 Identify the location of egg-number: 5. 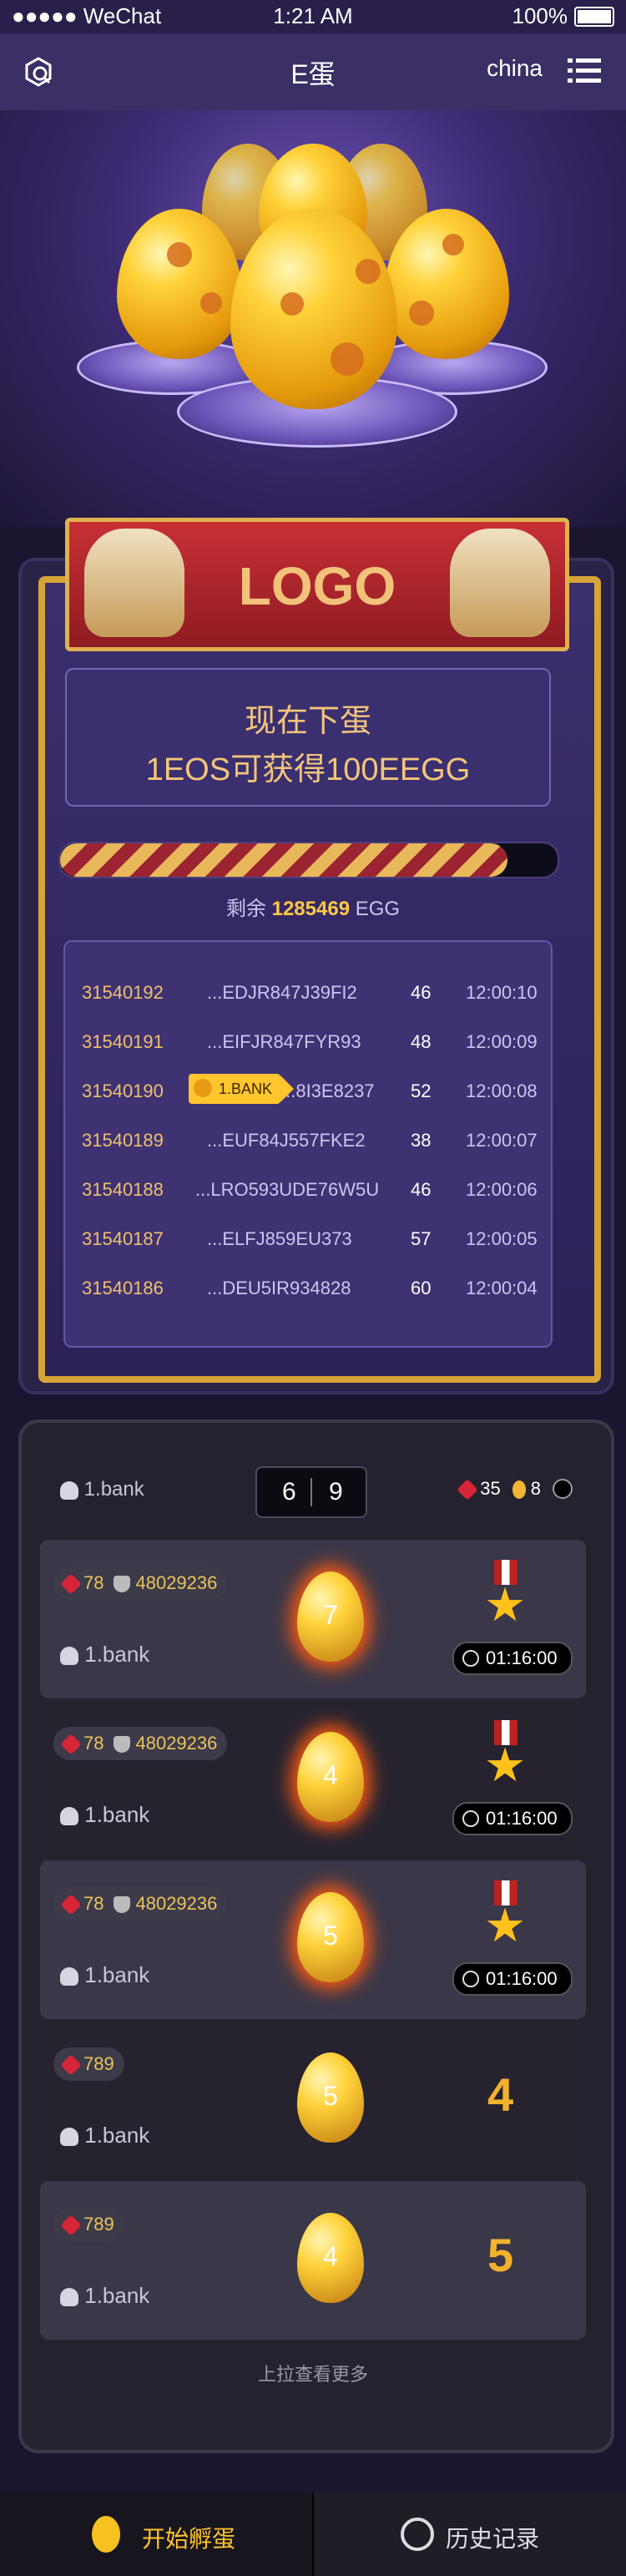
(330, 2096).